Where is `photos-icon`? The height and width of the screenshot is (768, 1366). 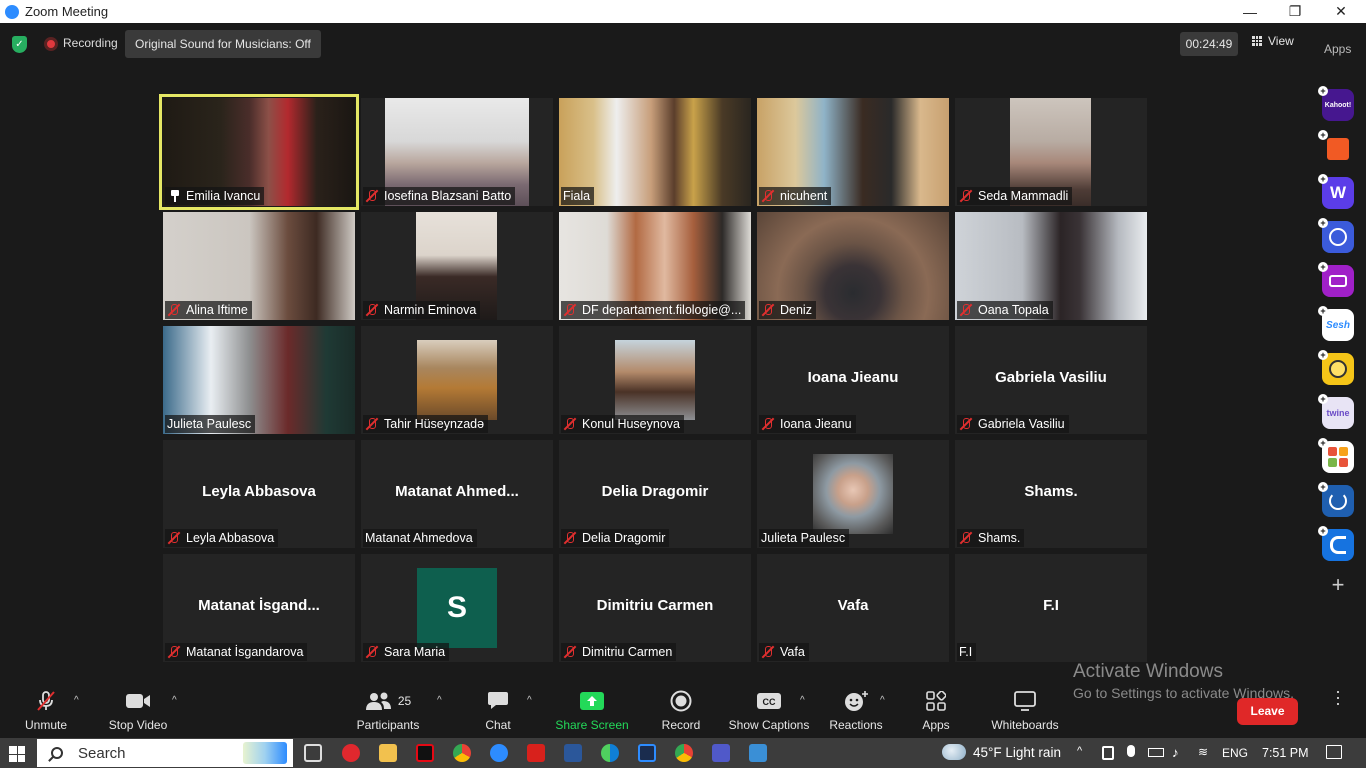
photos-icon is located at coordinates (758, 753).